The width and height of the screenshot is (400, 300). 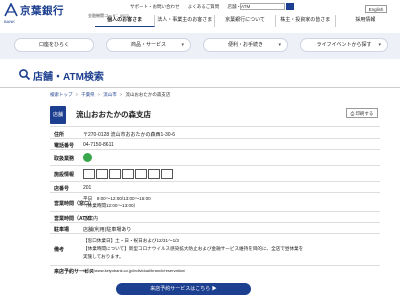 What do you see at coordinates (129, 135) in the screenshot?
I see `address-value: 〒270-0128 流山市おおたかの森西1-30-6` at bounding box center [129, 135].